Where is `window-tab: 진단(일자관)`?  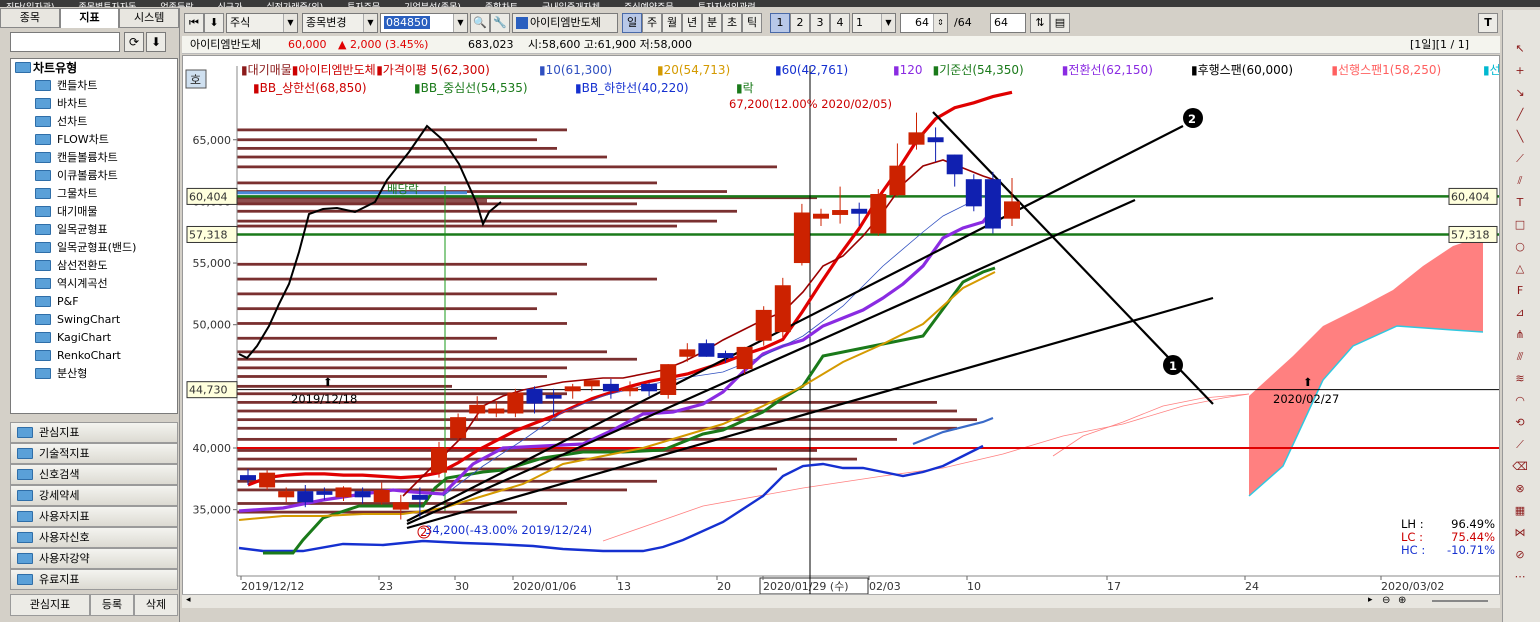
window-tab: 진단(일자관) is located at coordinates (27, 6).